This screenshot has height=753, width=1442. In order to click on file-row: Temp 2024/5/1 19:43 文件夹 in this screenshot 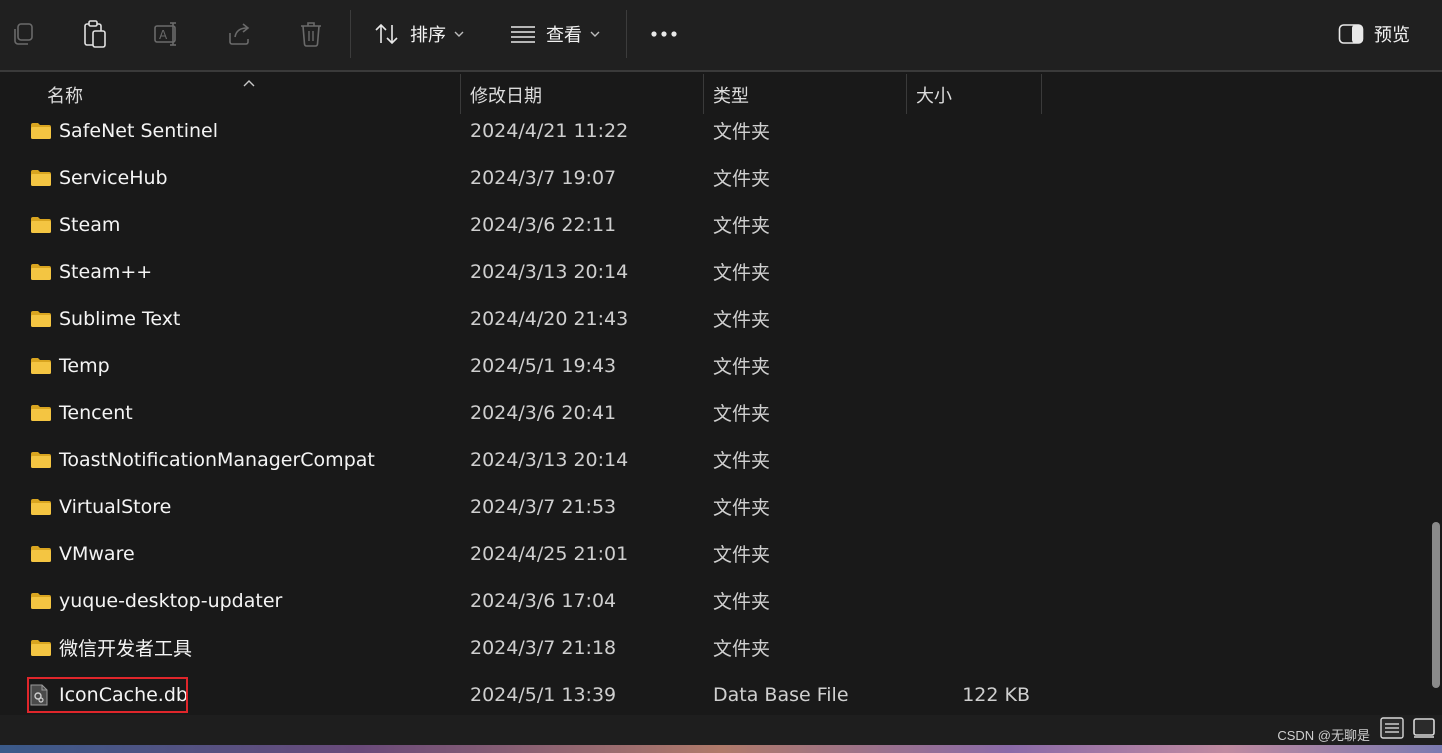, I will do `click(715, 365)`.